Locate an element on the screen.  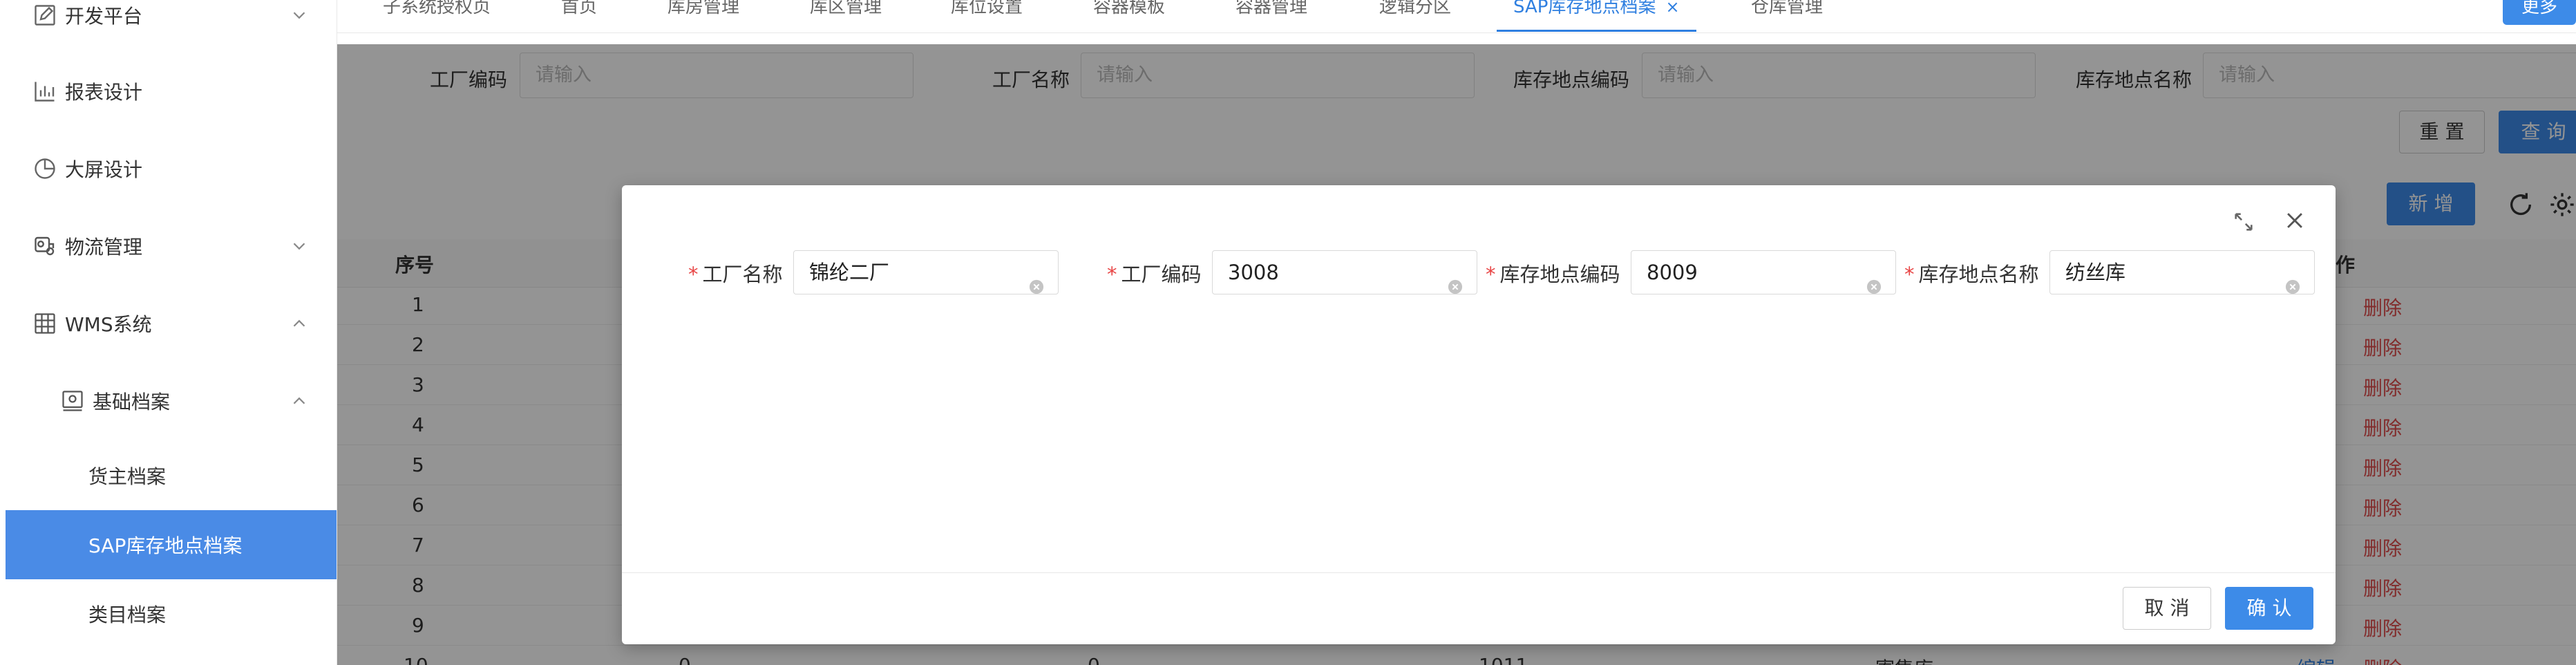
tab-subsystem-auth: 子系统授权页 is located at coordinates (437, 16).